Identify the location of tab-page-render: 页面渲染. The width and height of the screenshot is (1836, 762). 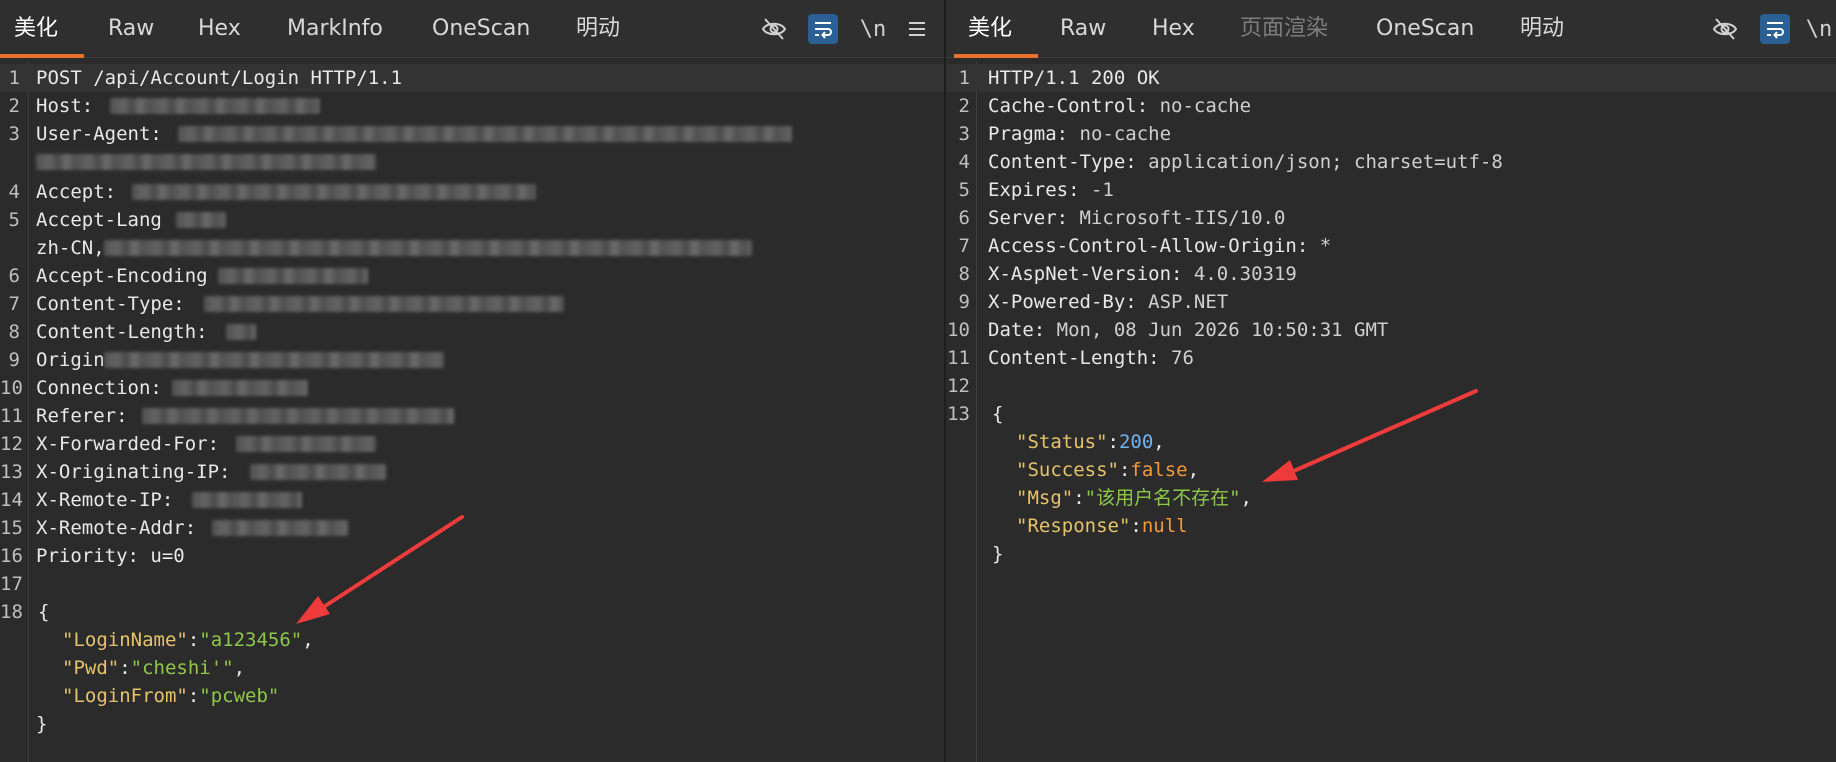
(1284, 29).